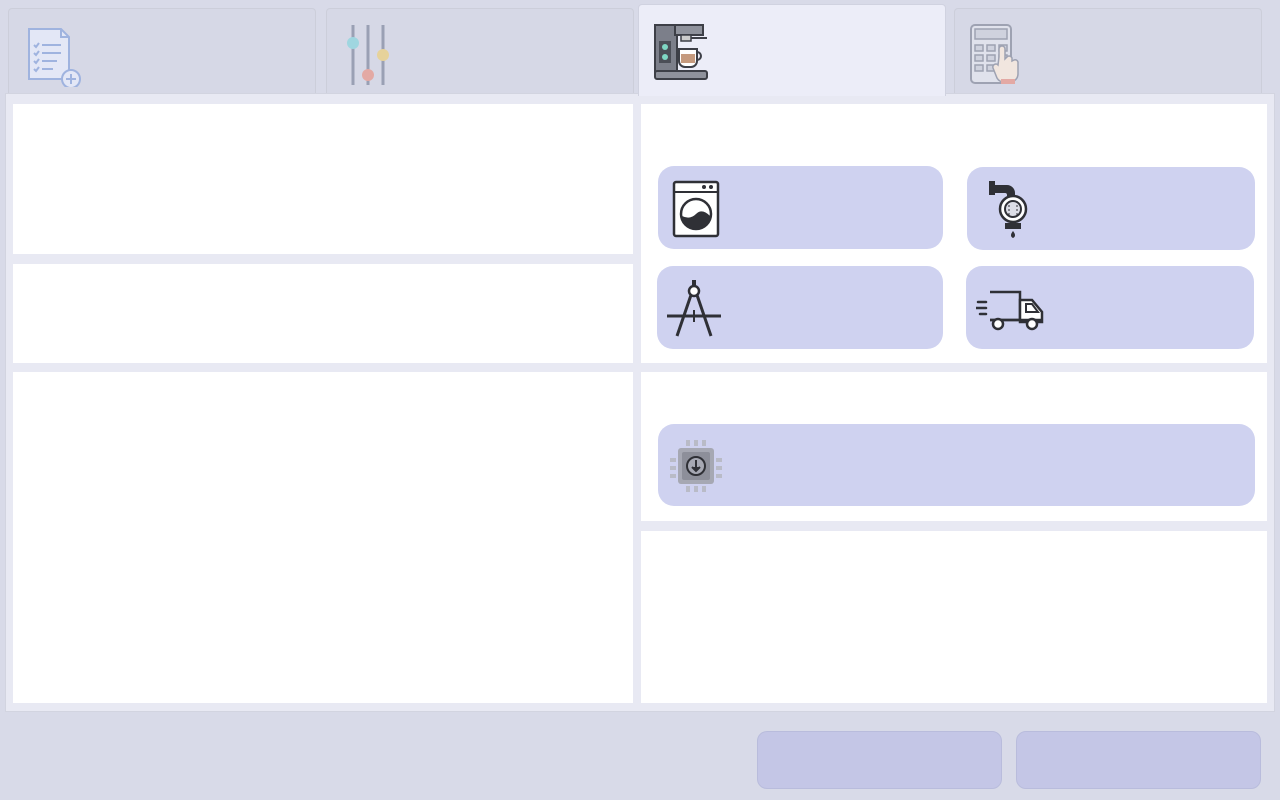 The image size is (1280, 800). Describe the element at coordinates (792, 50) in the screenshot. I see `tab-coffee-machine` at that location.